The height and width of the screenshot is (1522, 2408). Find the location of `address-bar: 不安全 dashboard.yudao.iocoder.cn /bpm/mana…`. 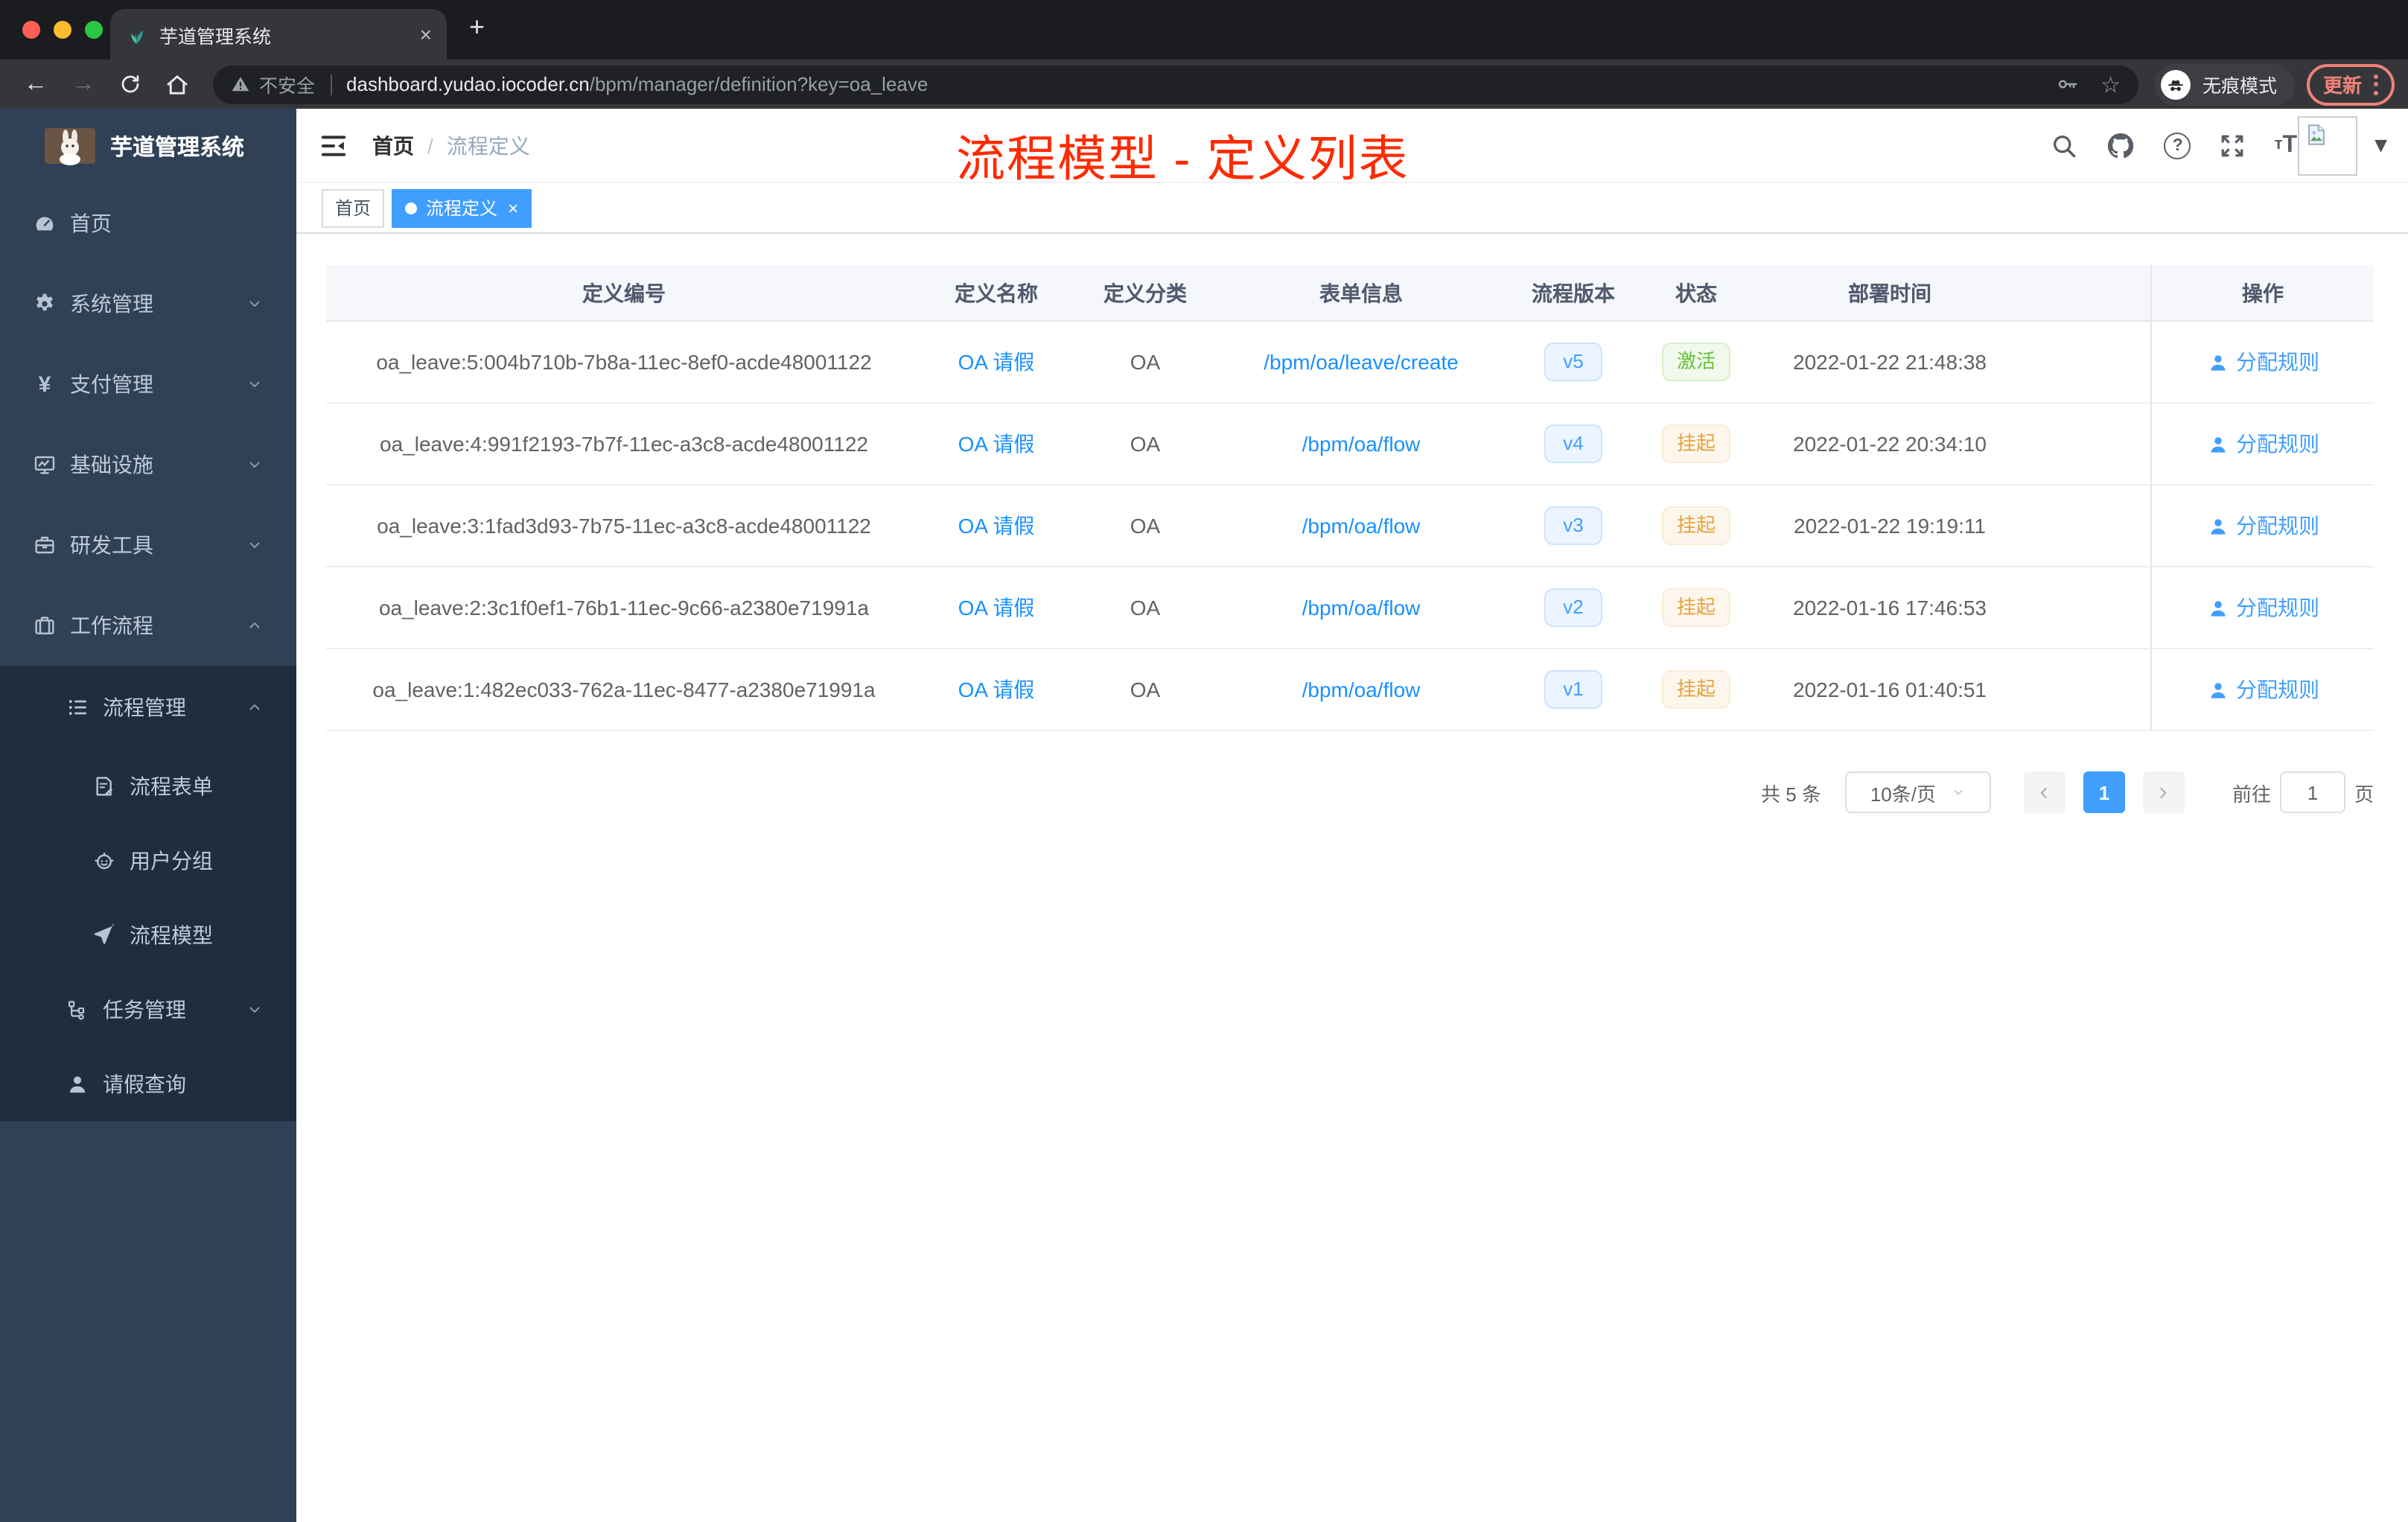

address-bar: 不安全 dashboard.yudao.iocoder.cn /bpm/mana… is located at coordinates (1175, 84).